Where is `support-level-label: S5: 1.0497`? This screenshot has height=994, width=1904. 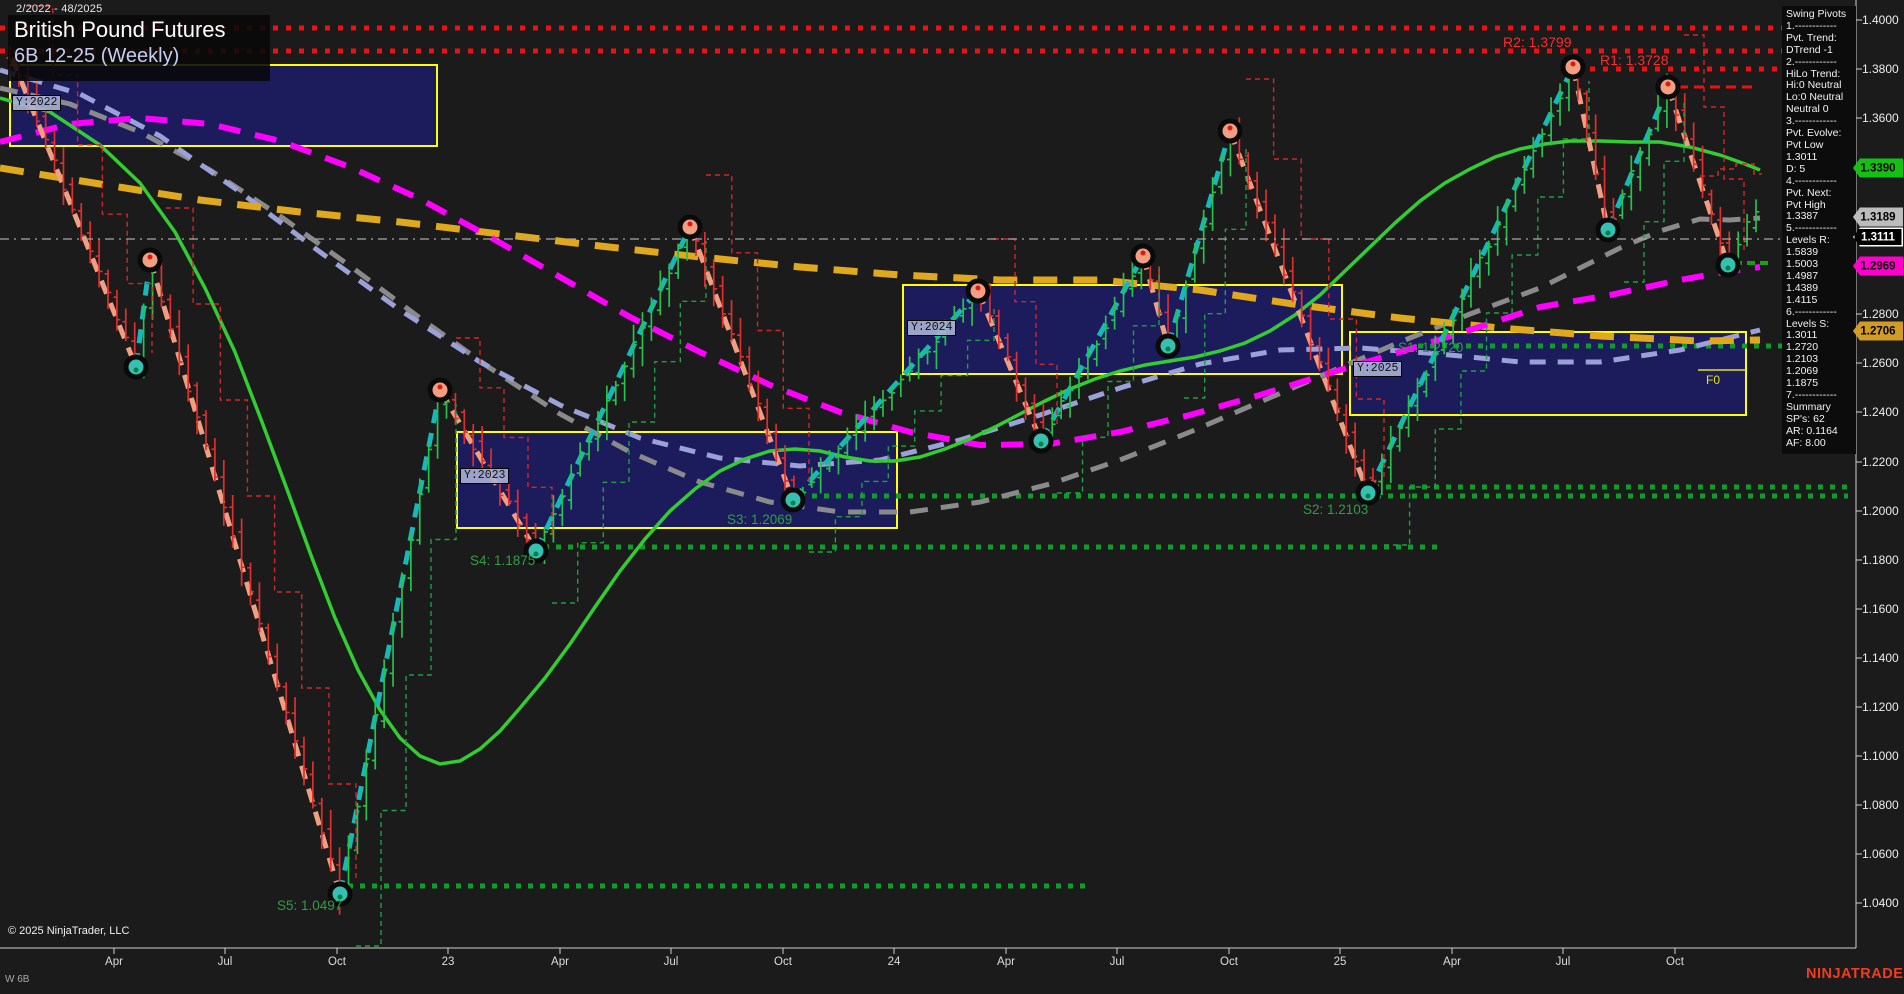 support-level-label: S5: 1.0497 is located at coordinates (310, 905).